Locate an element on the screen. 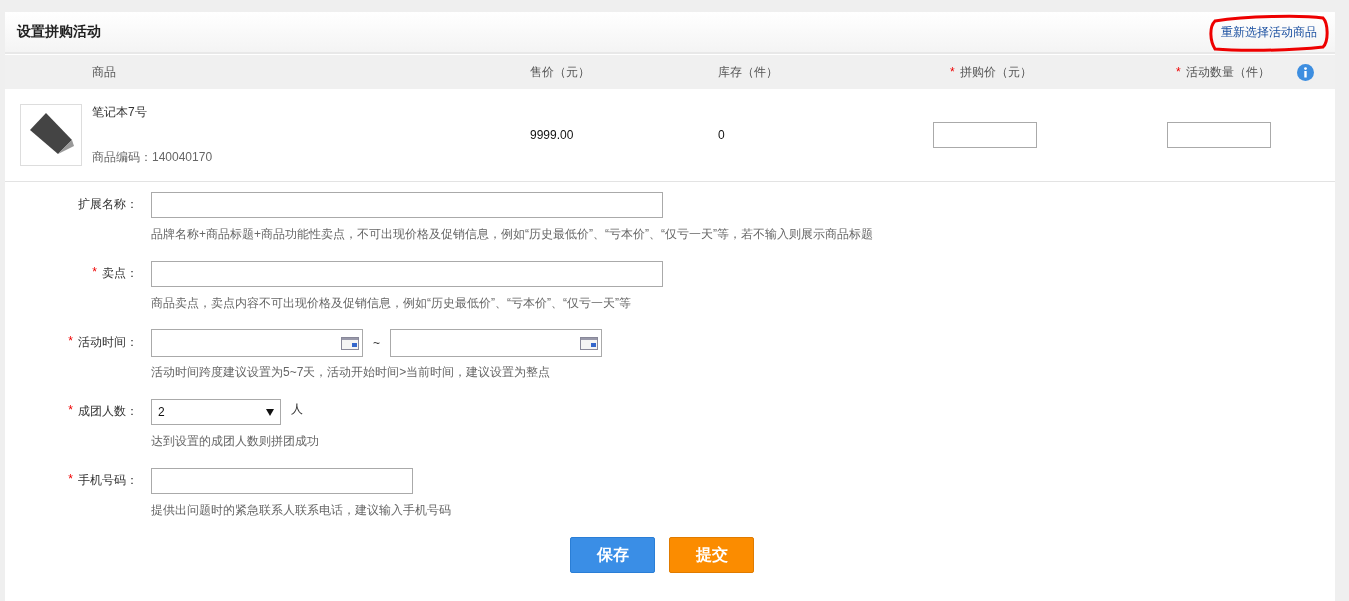 This screenshot has width=1349, height=601. field-hint: 品牌名称+商品标题+商品功能性卖点，不可出现价格及促销信息，例如“历史最低价”、“亏本价”、“仅亏一天”等，若不输入则展示商品标题 is located at coordinates (512, 234).